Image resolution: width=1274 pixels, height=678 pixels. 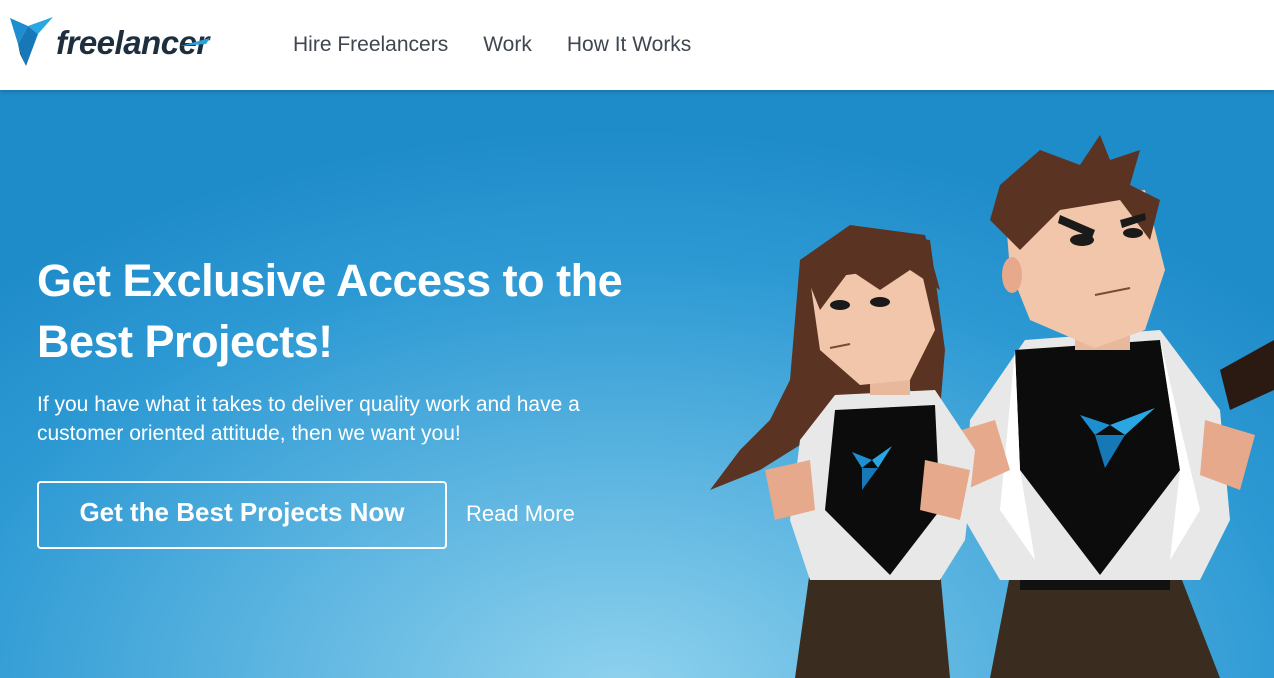 I want to click on nav-how-it-works: How It Works, so click(x=629, y=45).